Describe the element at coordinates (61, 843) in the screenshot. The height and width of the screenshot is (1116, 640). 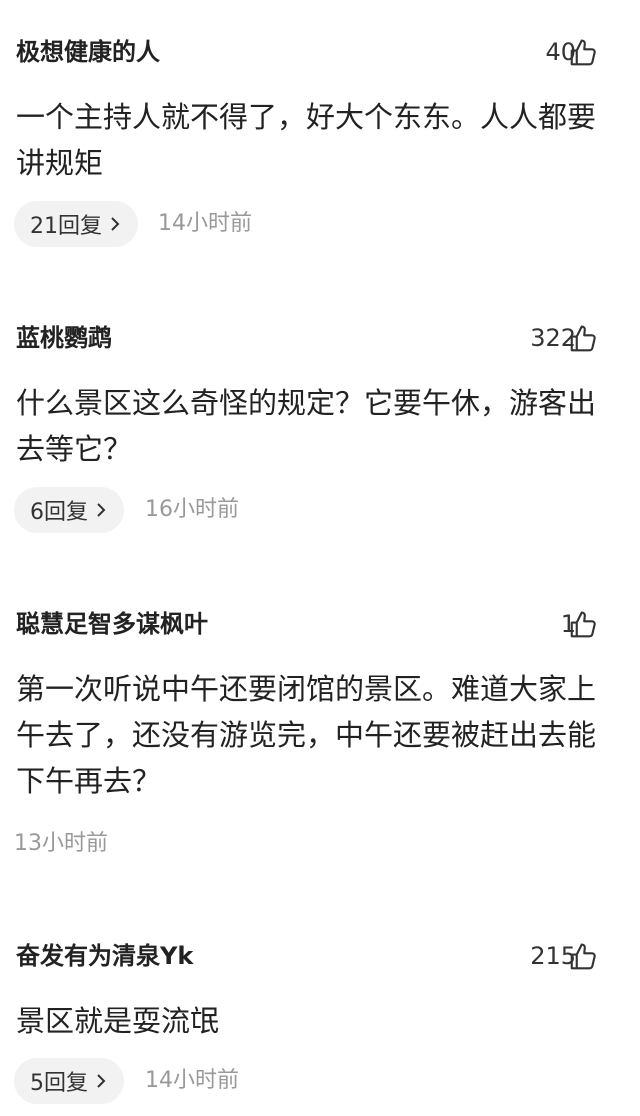
I see `comment-time: 13小时前` at that location.